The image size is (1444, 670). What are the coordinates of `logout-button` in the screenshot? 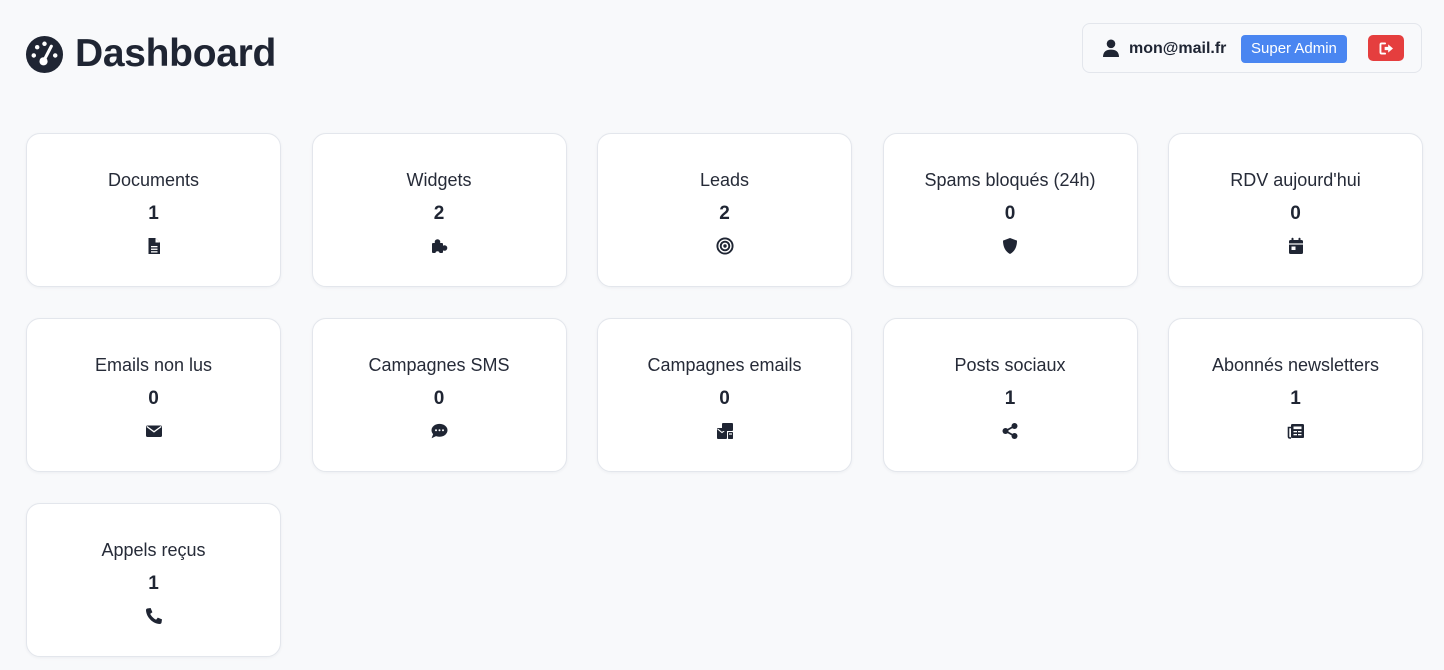 It's located at (1386, 48).